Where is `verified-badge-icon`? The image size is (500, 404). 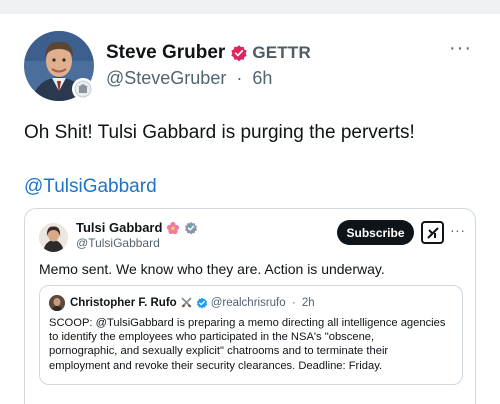
verified-badge-icon is located at coordinates (239, 53).